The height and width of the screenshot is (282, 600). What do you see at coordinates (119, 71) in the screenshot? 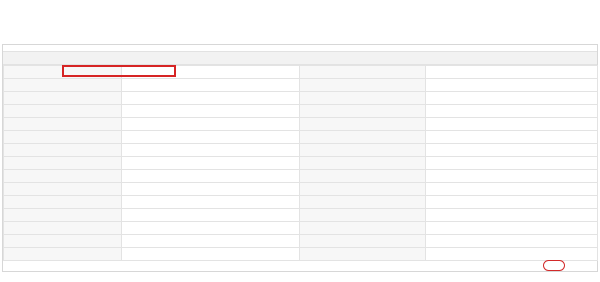
I see `highlight-box` at bounding box center [119, 71].